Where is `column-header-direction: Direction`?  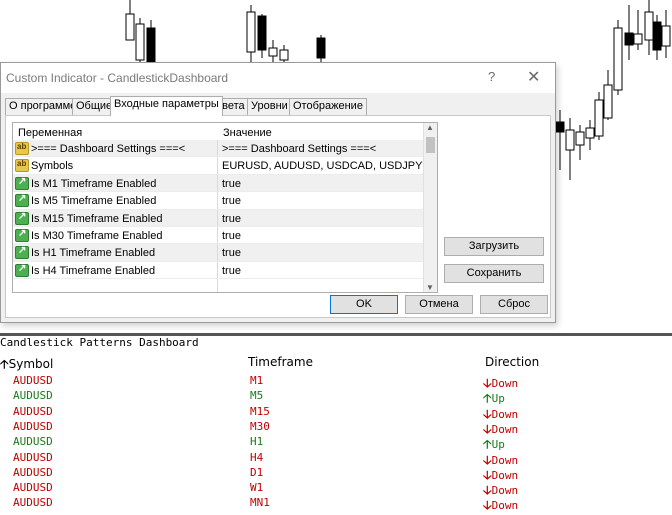 column-header-direction: Direction is located at coordinates (512, 362).